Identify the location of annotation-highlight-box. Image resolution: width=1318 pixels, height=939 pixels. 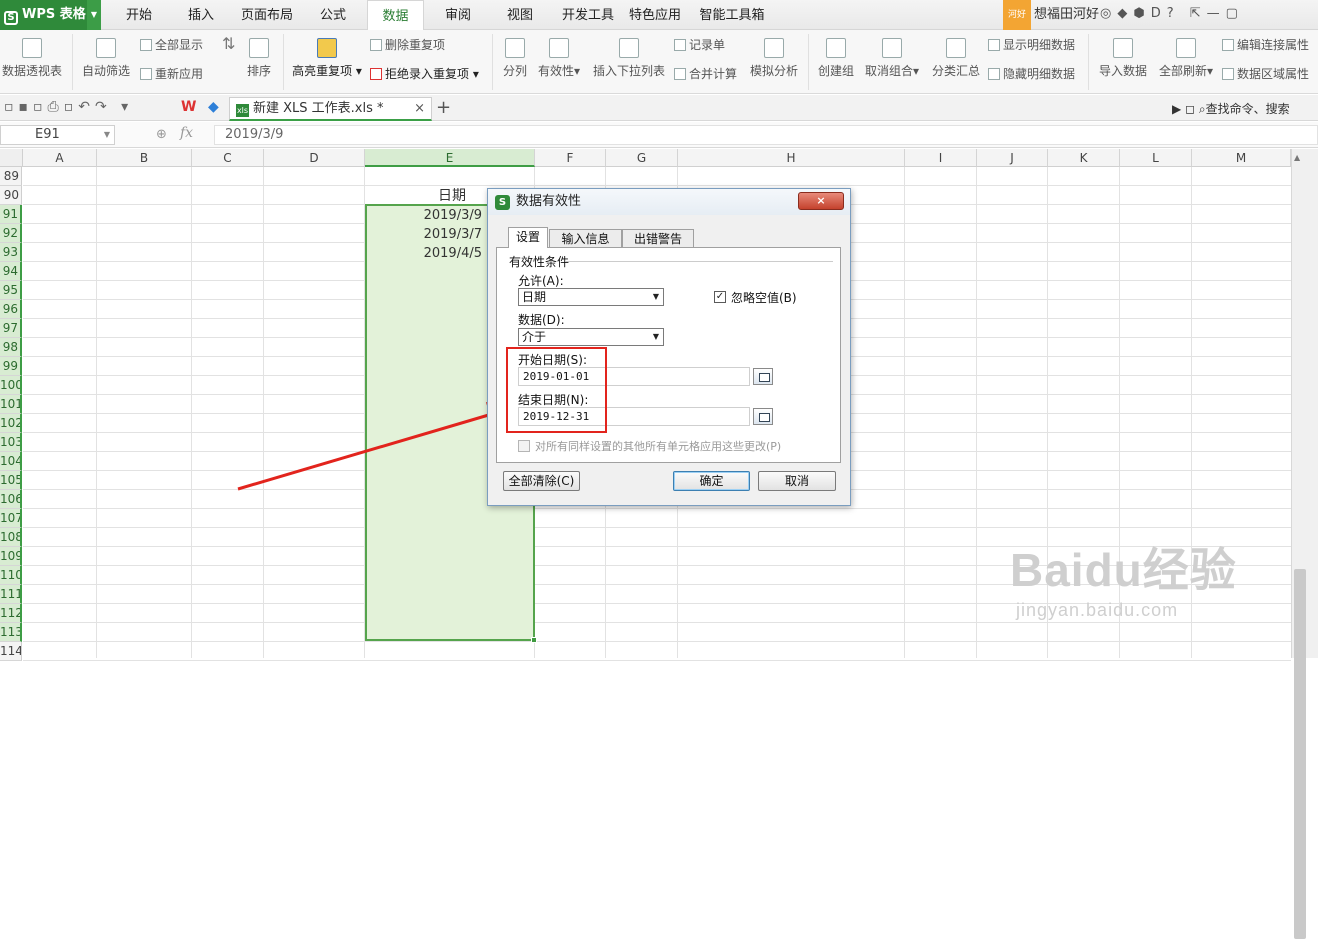
(556, 390).